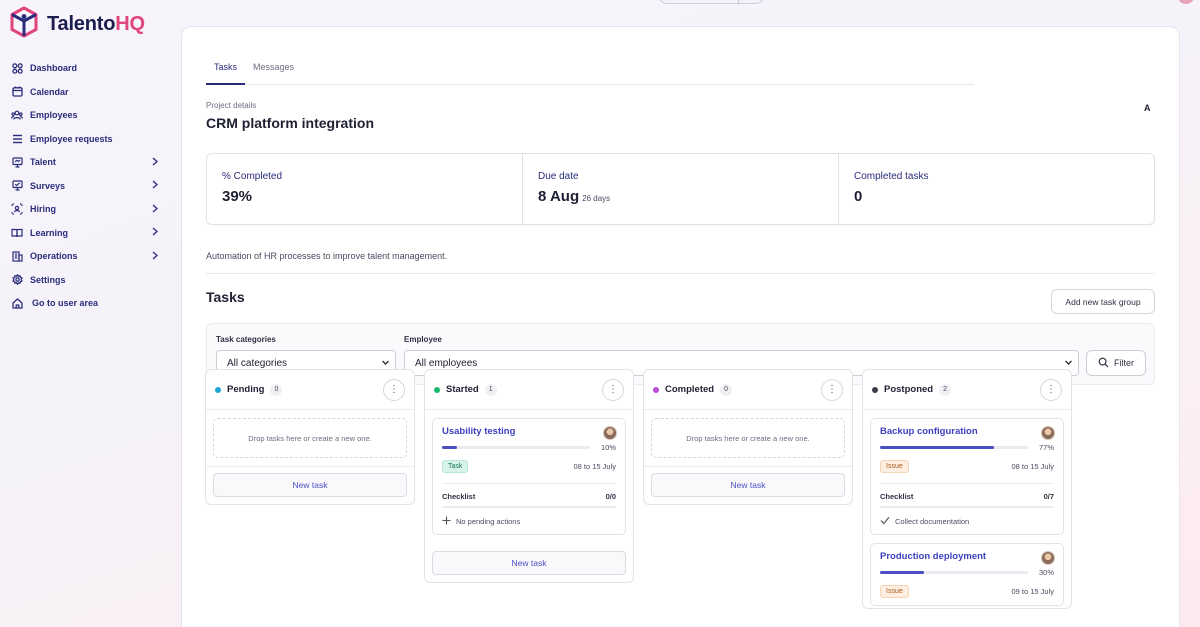  Describe the element at coordinates (490, 389) in the screenshot. I see `count-badge: 1` at that location.